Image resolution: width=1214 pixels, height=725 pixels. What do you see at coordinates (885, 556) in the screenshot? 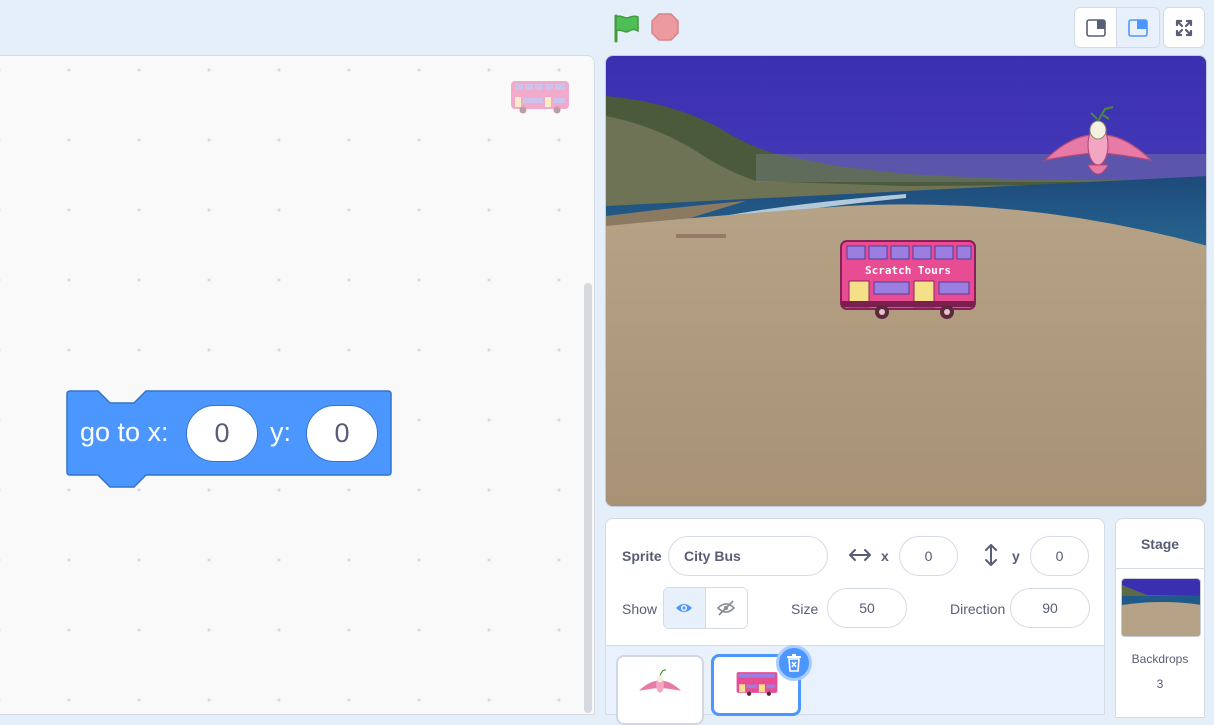
I see `x-label: x` at bounding box center [885, 556].